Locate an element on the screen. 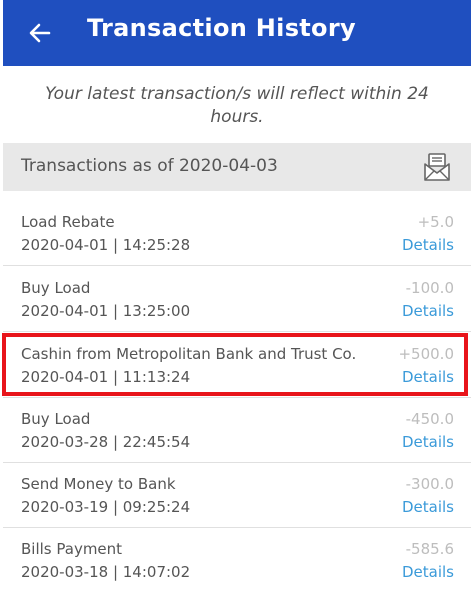 The height and width of the screenshot is (590, 474). transaction-datetime: 2020-04-01 | 11:13:24 is located at coordinates (106, 377).